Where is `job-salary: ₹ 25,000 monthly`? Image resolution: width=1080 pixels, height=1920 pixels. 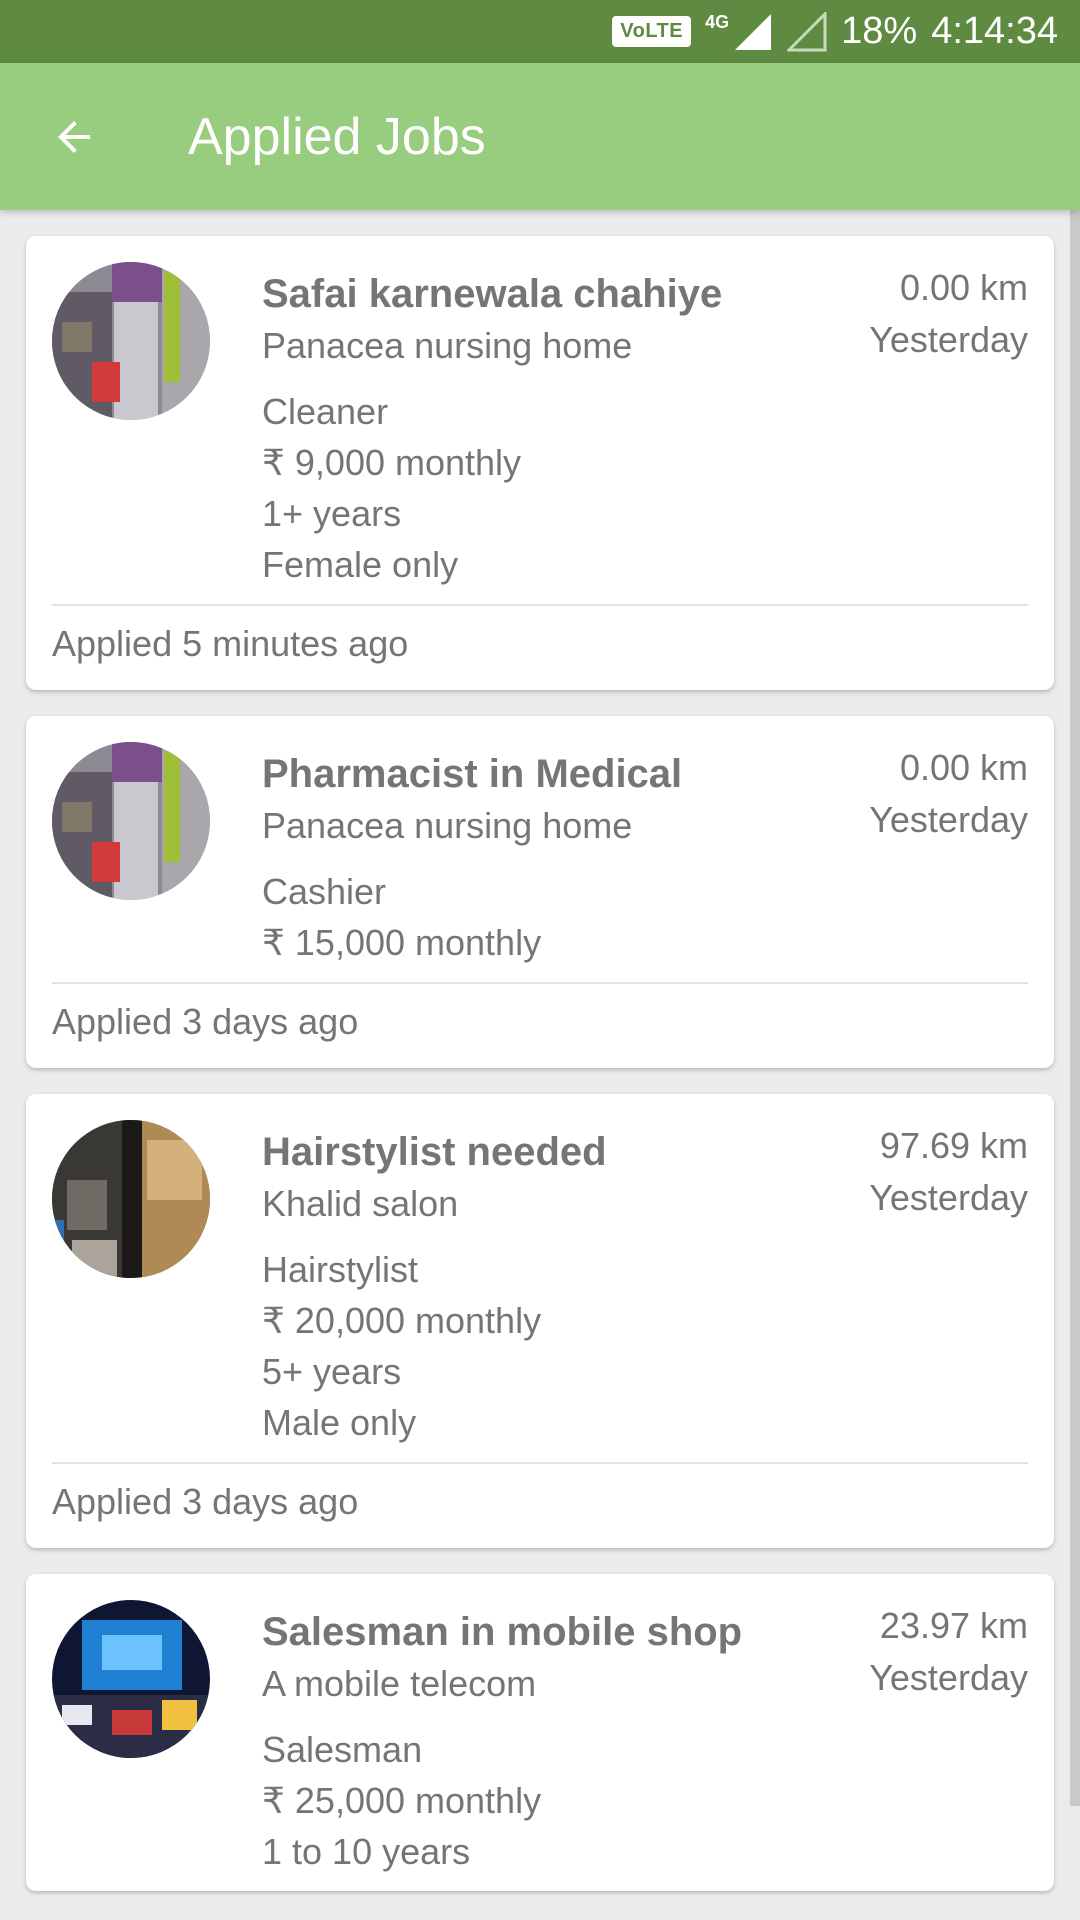 job-salary: ₹ 25,000 monthly is located at coordinates (402, 1800).